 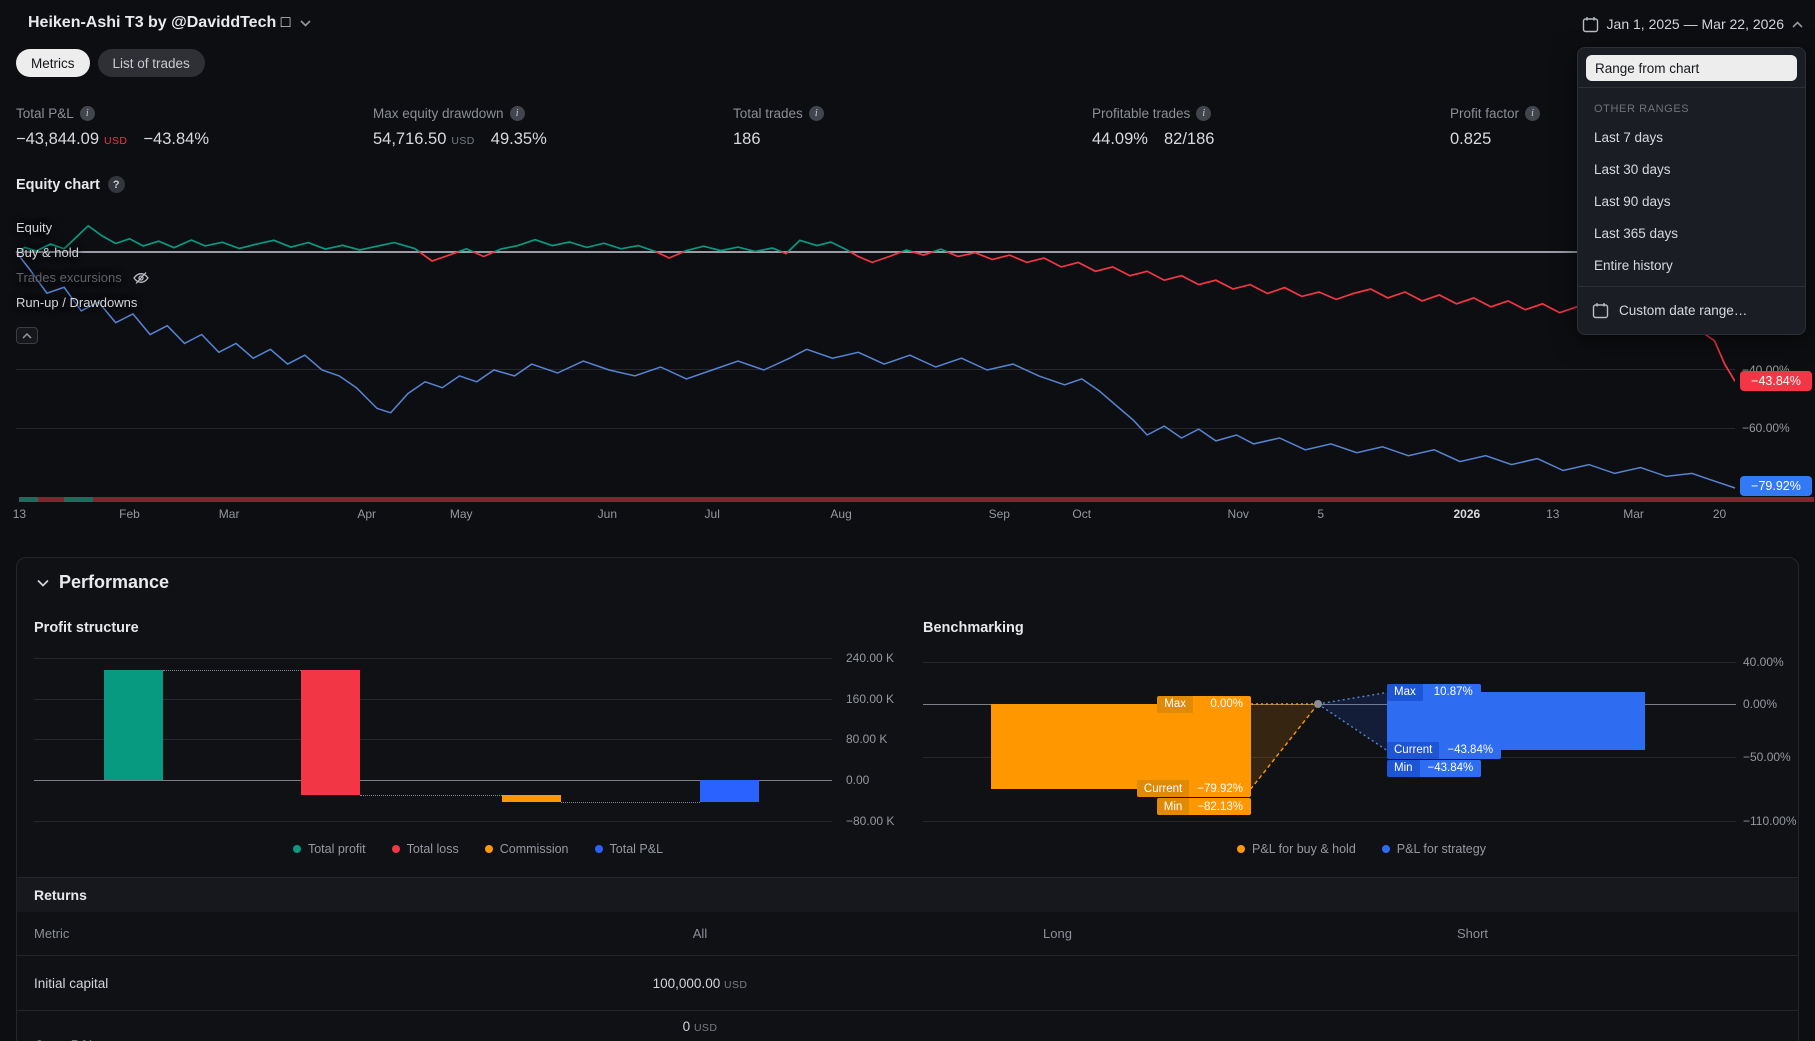 I want to click on metric-label: Profit factor, so click(x=1485, y=113).